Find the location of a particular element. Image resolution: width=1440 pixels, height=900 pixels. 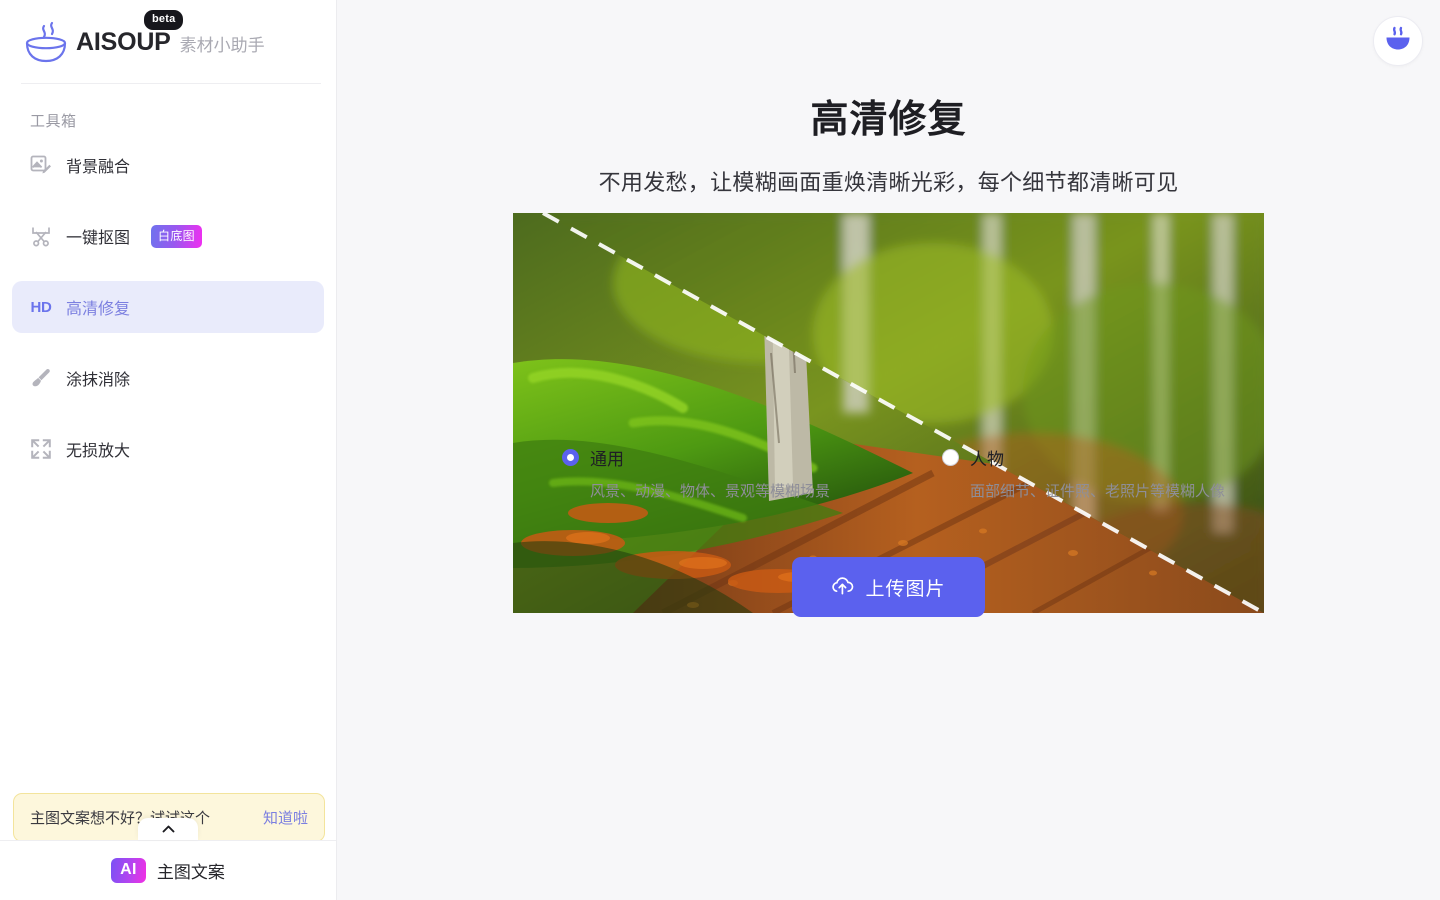

brush-icon is located at coordinates (41, 378).